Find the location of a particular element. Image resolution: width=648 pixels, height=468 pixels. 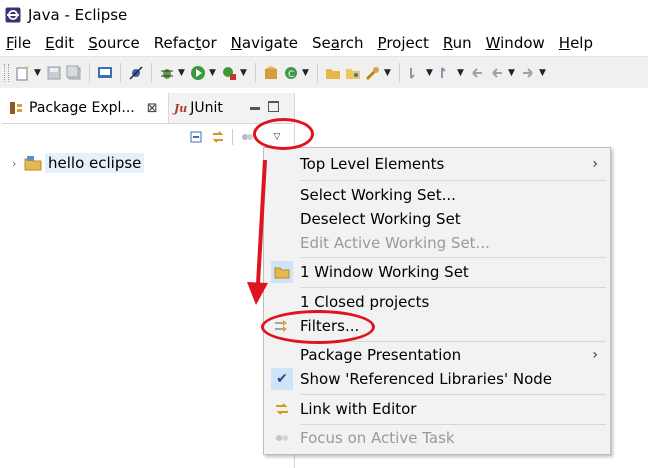

svg-text: C is located at coordinates (291, 75).